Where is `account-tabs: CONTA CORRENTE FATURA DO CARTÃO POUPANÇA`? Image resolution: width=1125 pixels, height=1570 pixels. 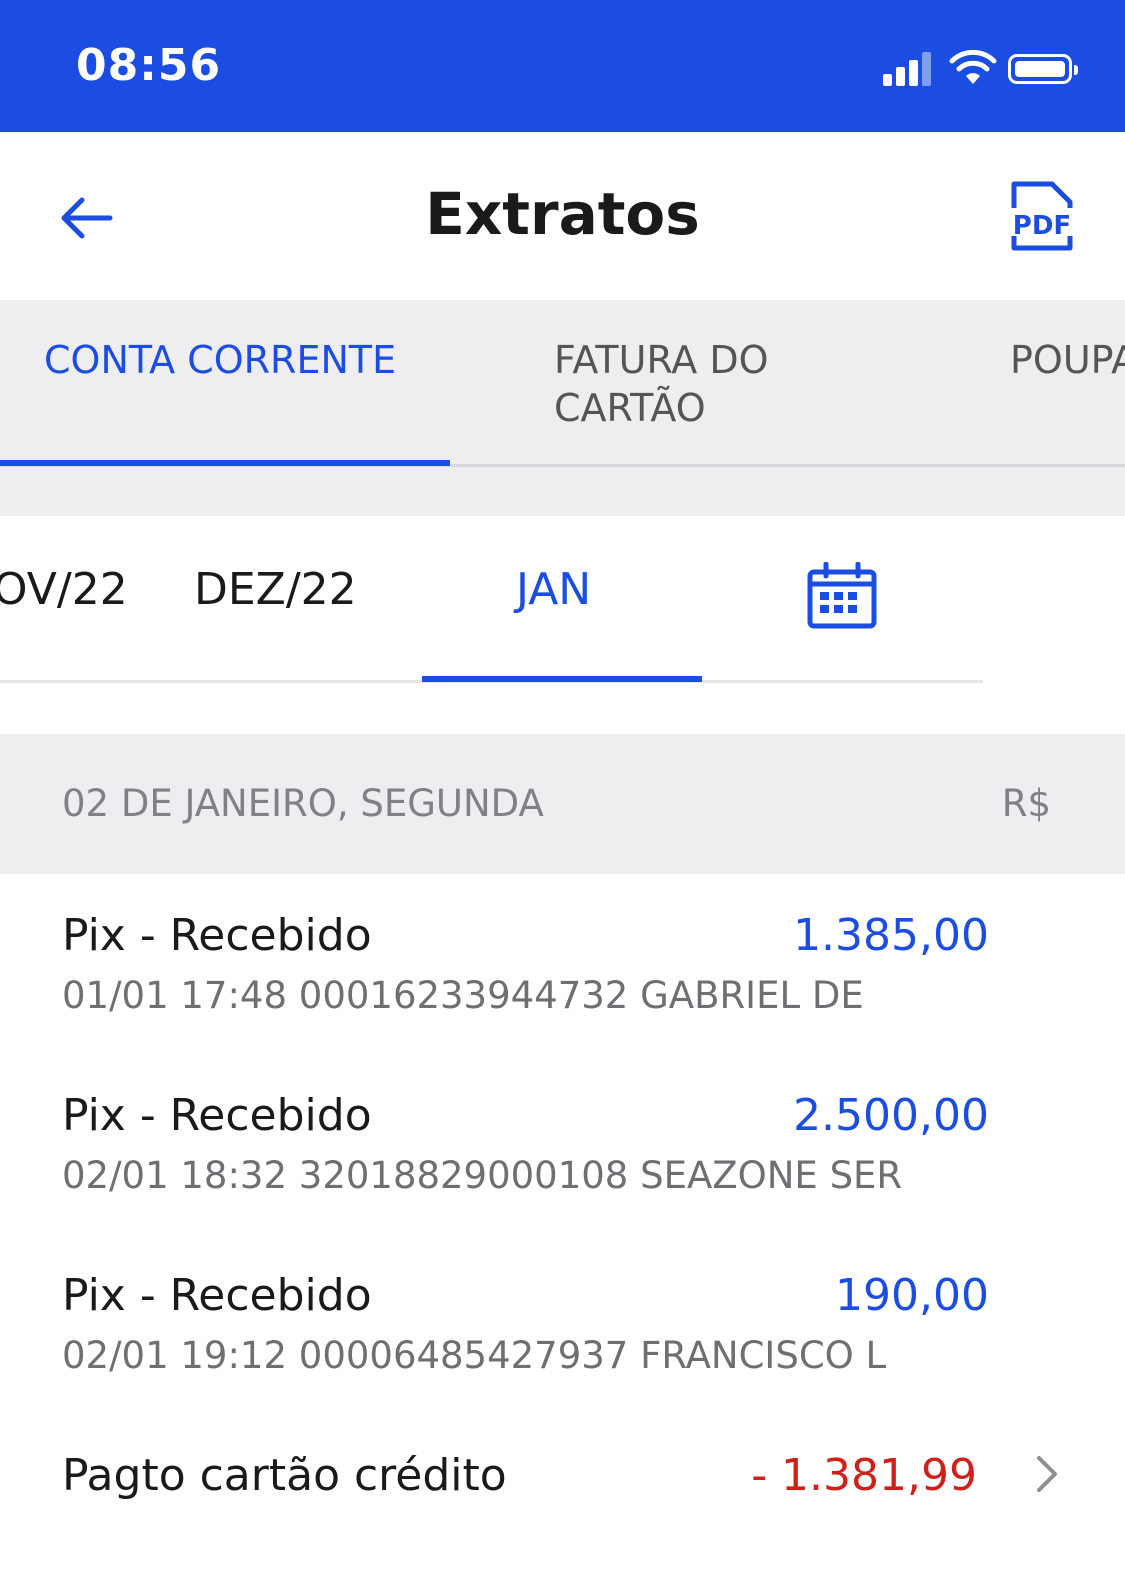
account-tabs: CONTA CORRENTE FATURA DO CARTÃO POUPANÇA is located at coordinates (562, 384).